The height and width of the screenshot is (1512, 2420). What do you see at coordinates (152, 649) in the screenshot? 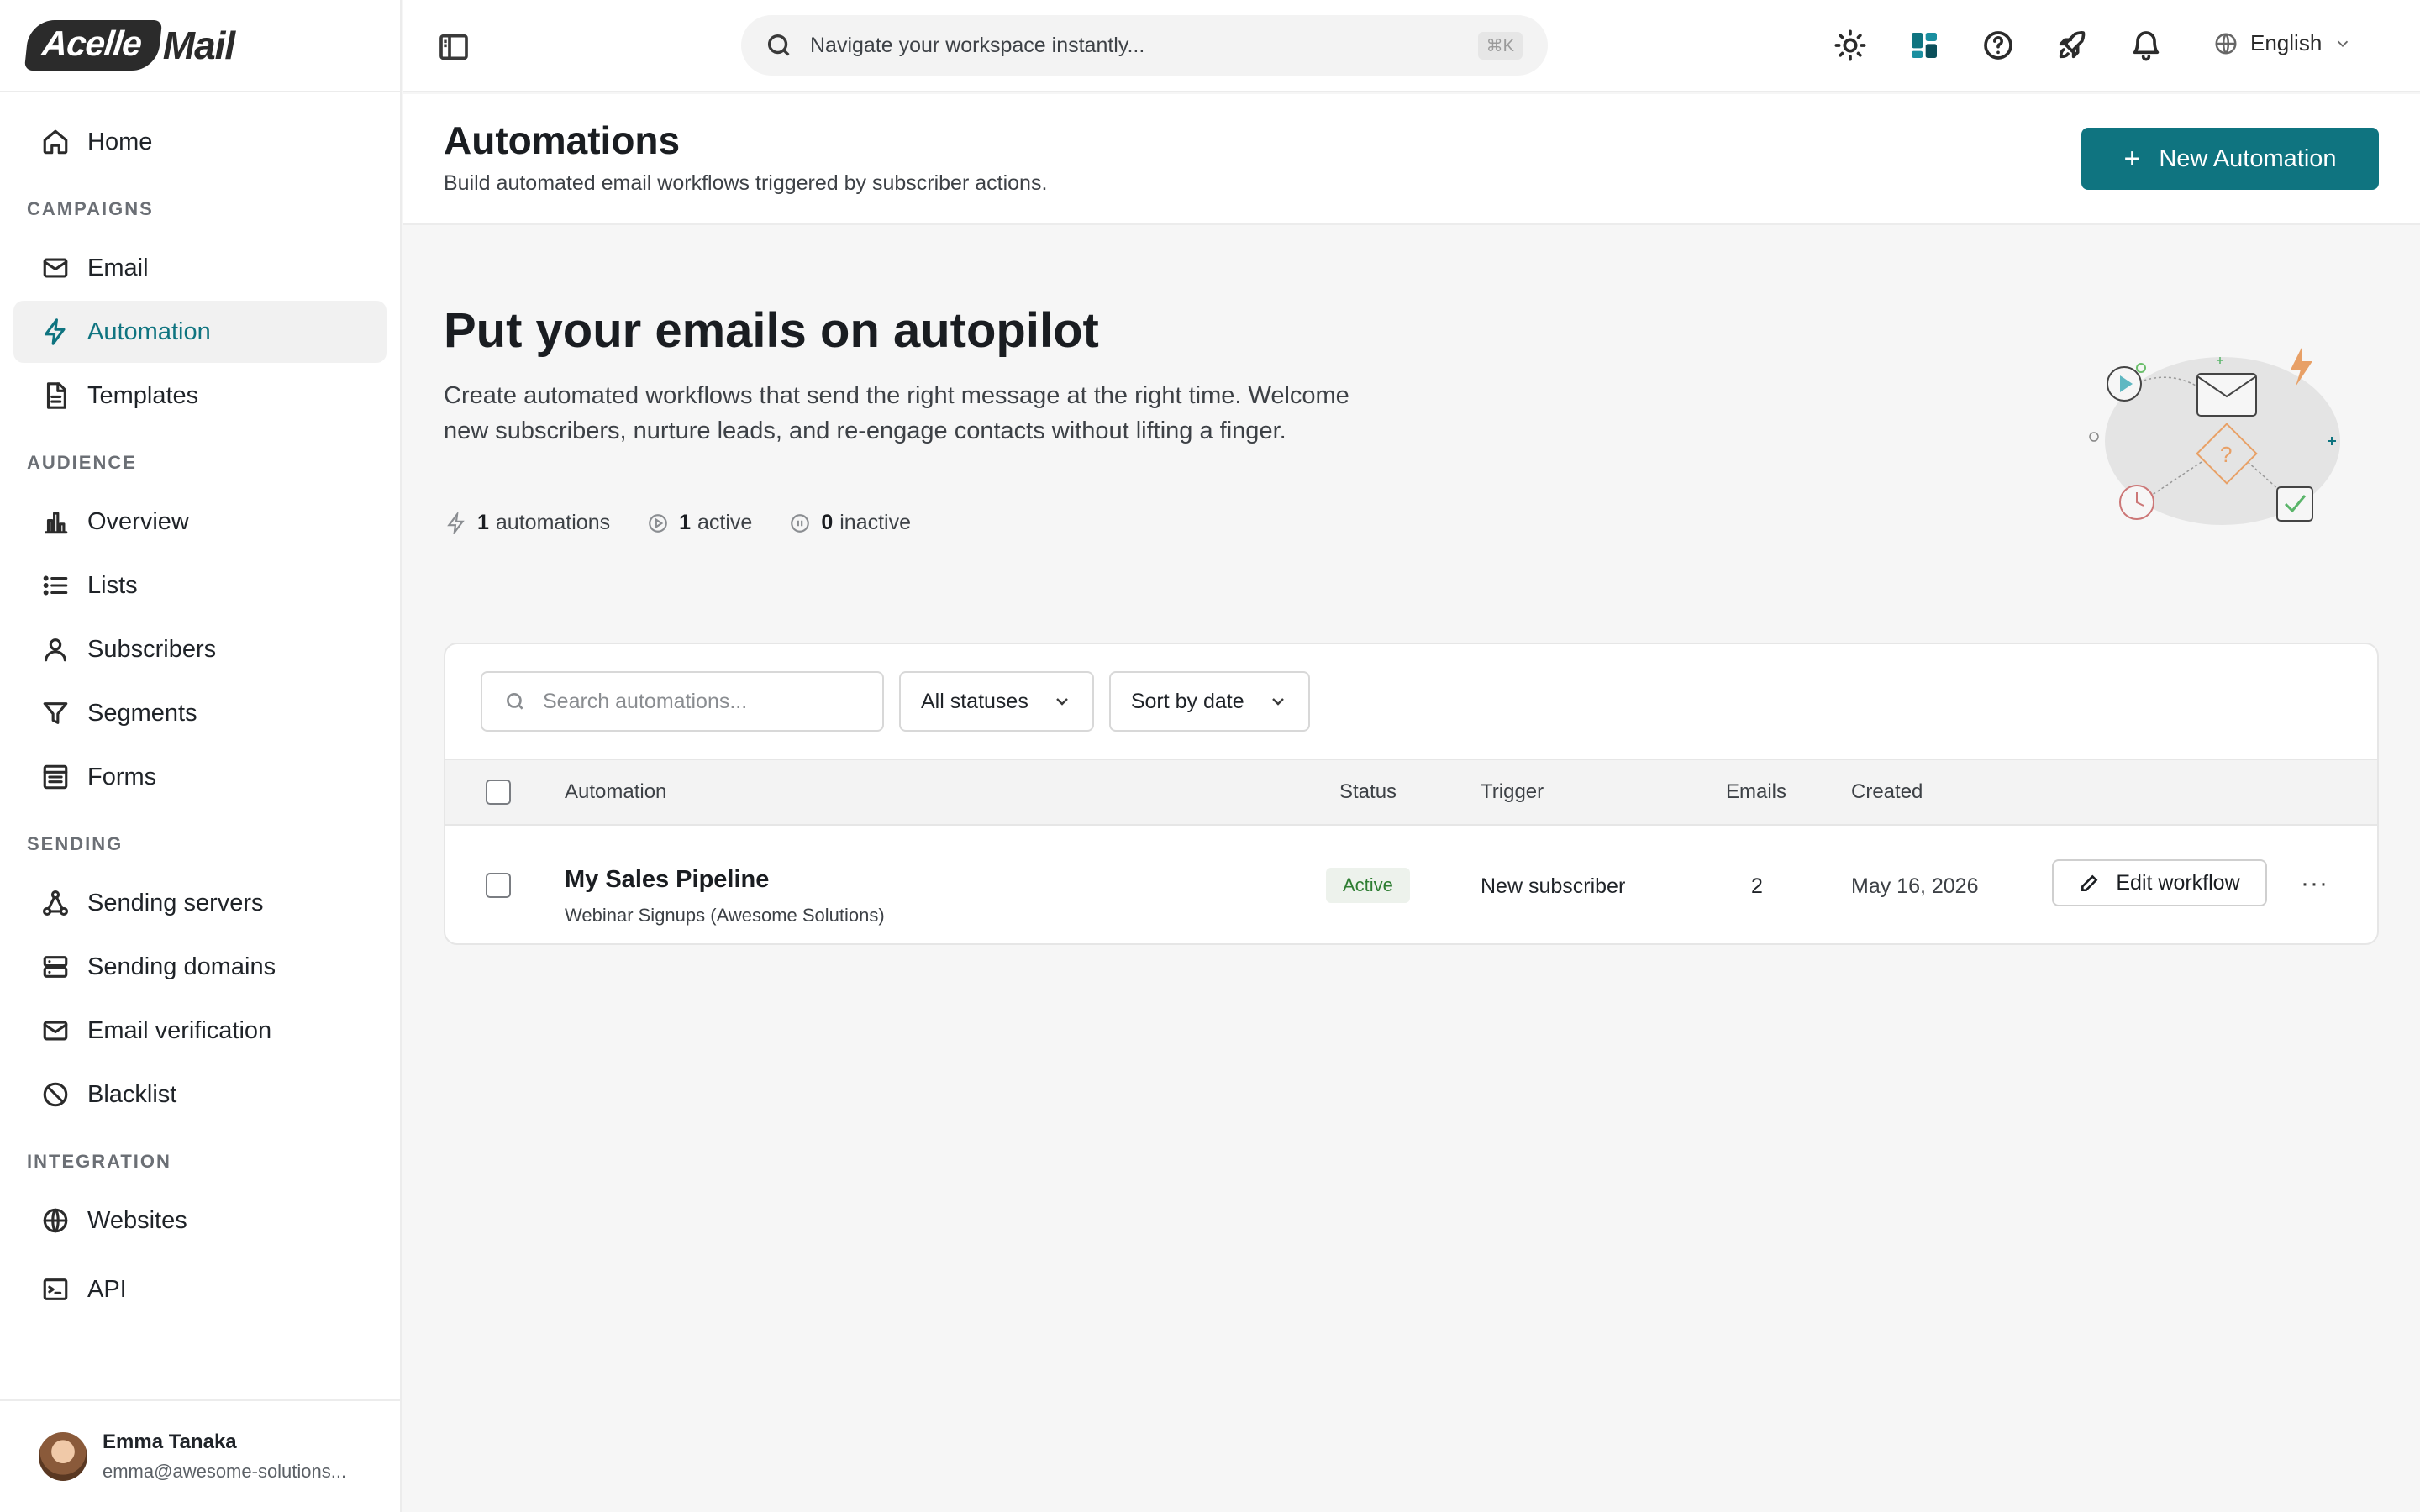
I see `sidebar-item-label: Subscribers` at bounding box center [152, 649].